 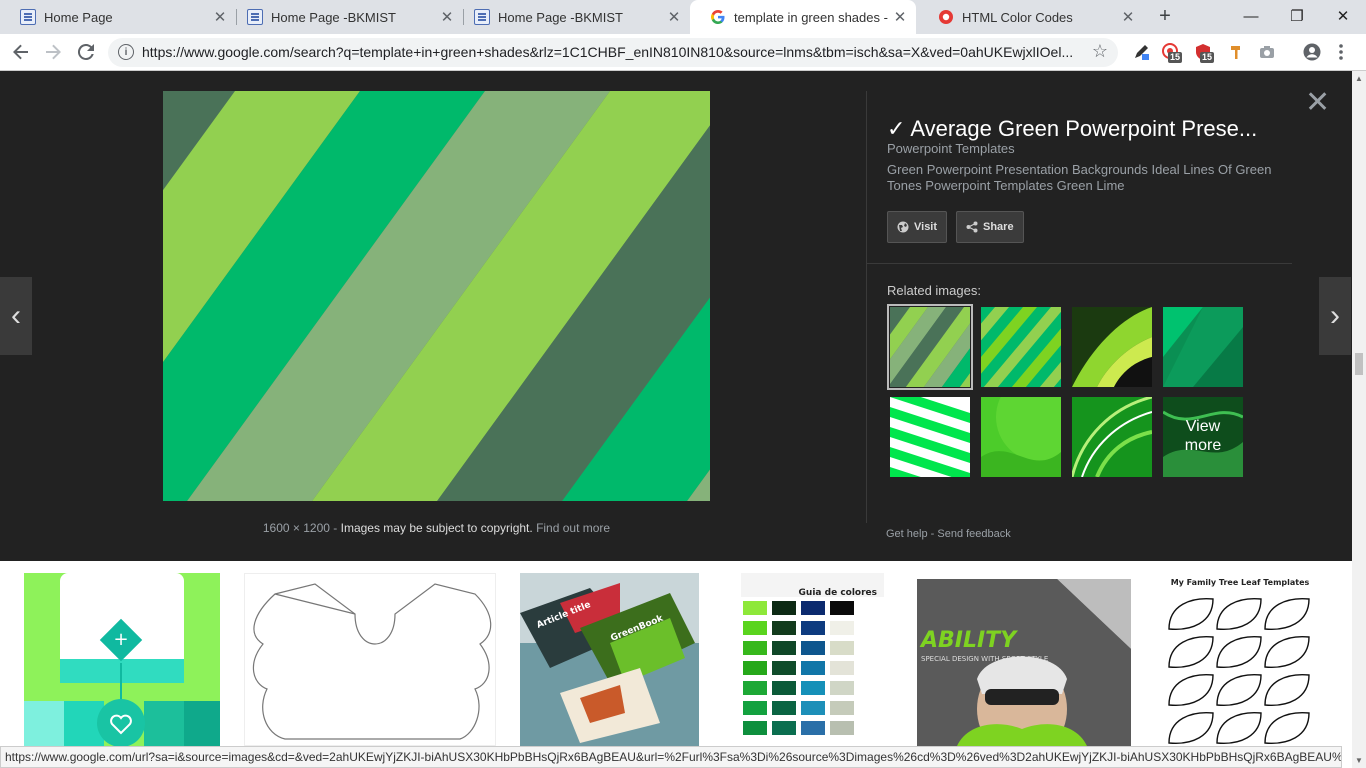 I want to click on preview-footer: Get help - Send feedback, so click(x=948, y=534).